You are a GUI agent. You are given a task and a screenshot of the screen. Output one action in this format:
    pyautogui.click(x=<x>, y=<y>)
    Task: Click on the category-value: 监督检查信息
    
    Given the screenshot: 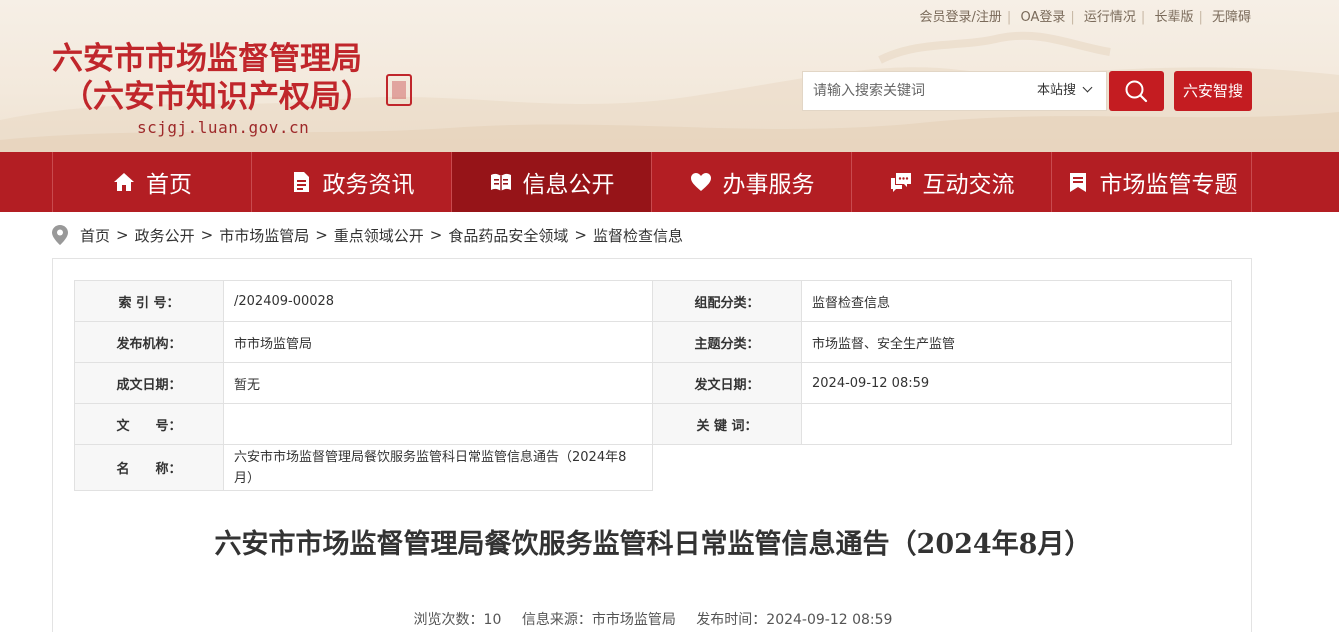 What is the action you would take?
    pyautogui.click(x=1016, y=301)
    